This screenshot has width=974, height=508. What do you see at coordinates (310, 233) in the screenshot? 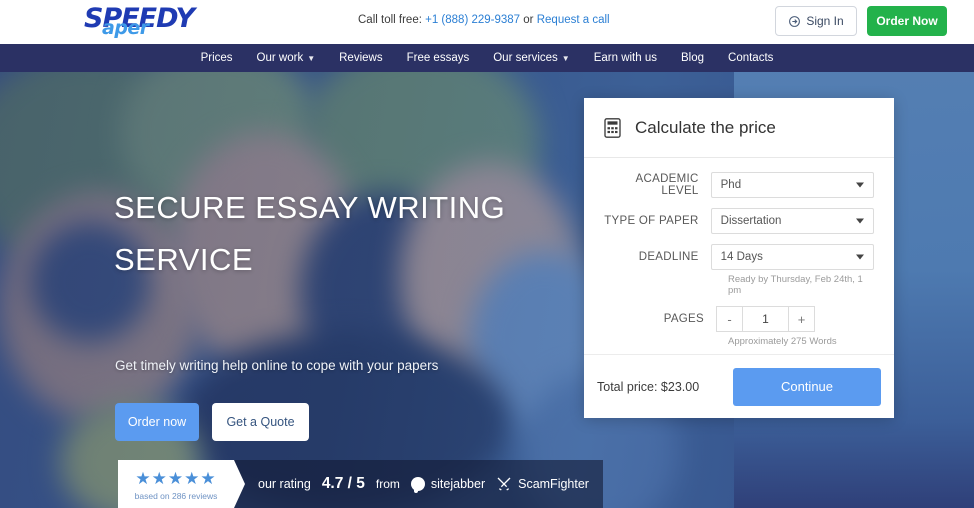
I see `hero-title: SECURE ESSAY WRITING SERVICE` at bounding box center [310, 233].